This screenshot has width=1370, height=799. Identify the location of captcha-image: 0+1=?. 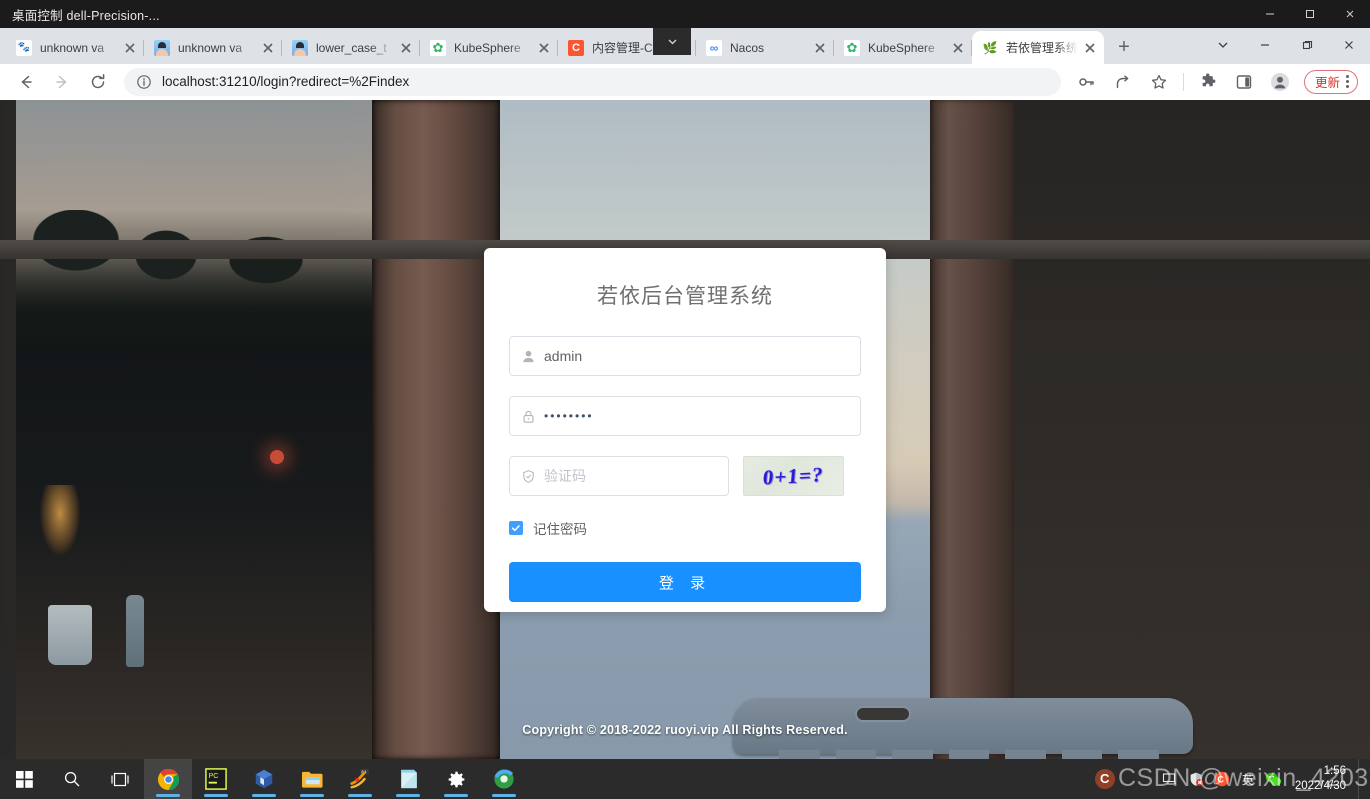
(793, 476).